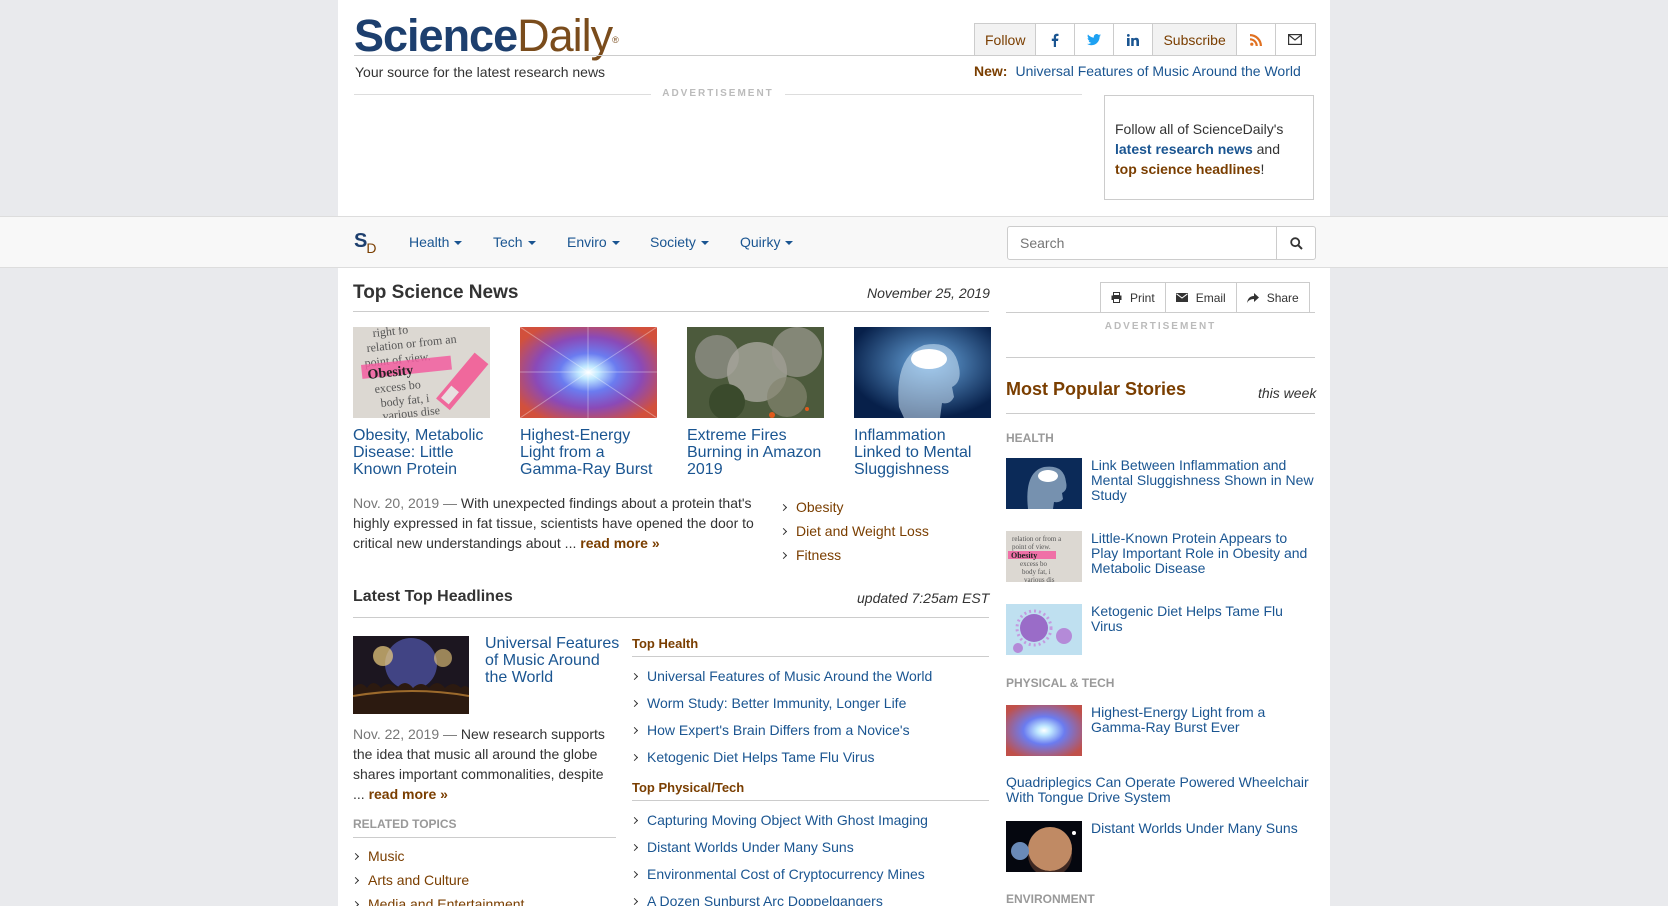 The image size is (1668, 906). I want to click on subscribe-button: Subscribe, so click(1195, 39).